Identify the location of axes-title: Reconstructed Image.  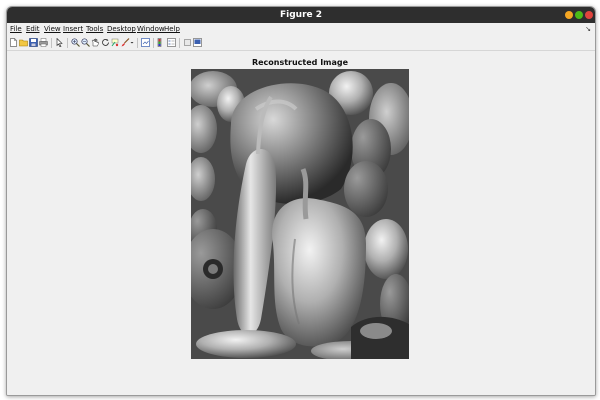
(300, 62).